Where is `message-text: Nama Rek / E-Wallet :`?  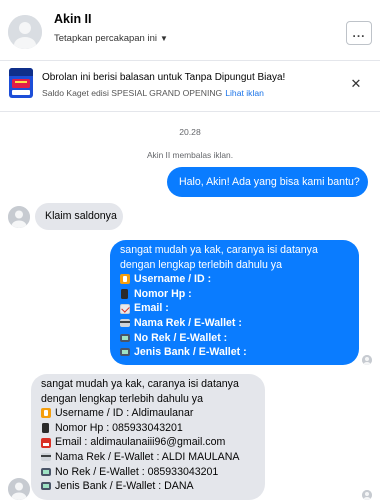 message-text: Nama Rek / E-Wallet : is located at coordinates (188, 322).